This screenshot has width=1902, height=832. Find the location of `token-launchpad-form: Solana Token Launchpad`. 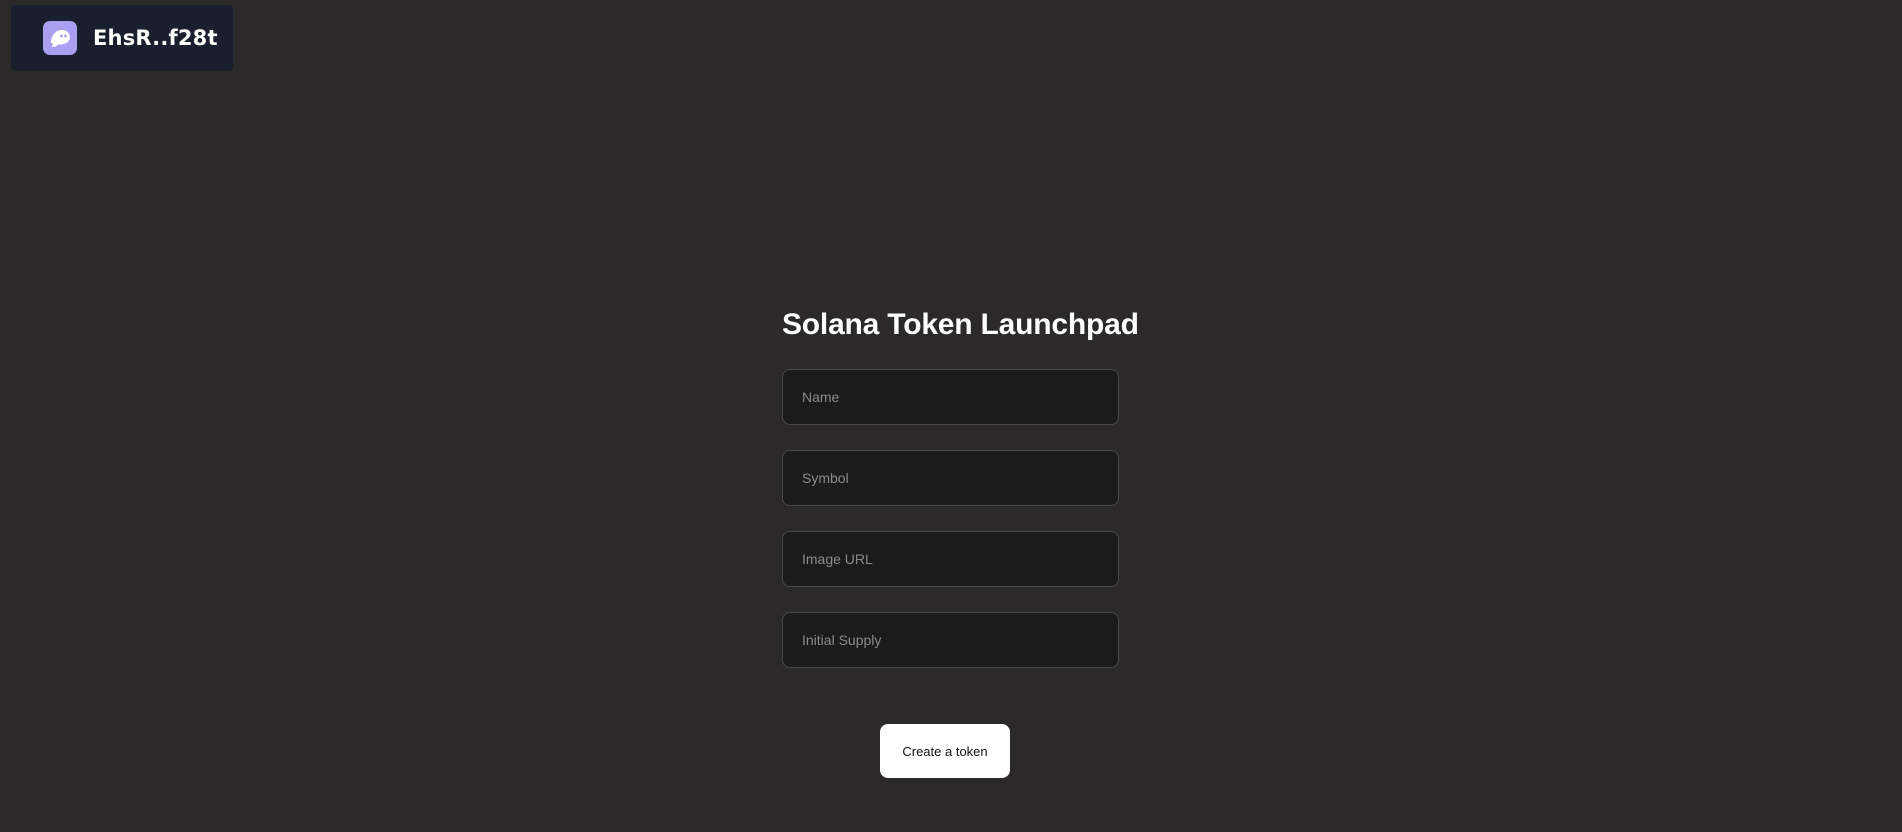

token-launchpad-form: Solana Token Launchpad is located at coordinates (960, 484).